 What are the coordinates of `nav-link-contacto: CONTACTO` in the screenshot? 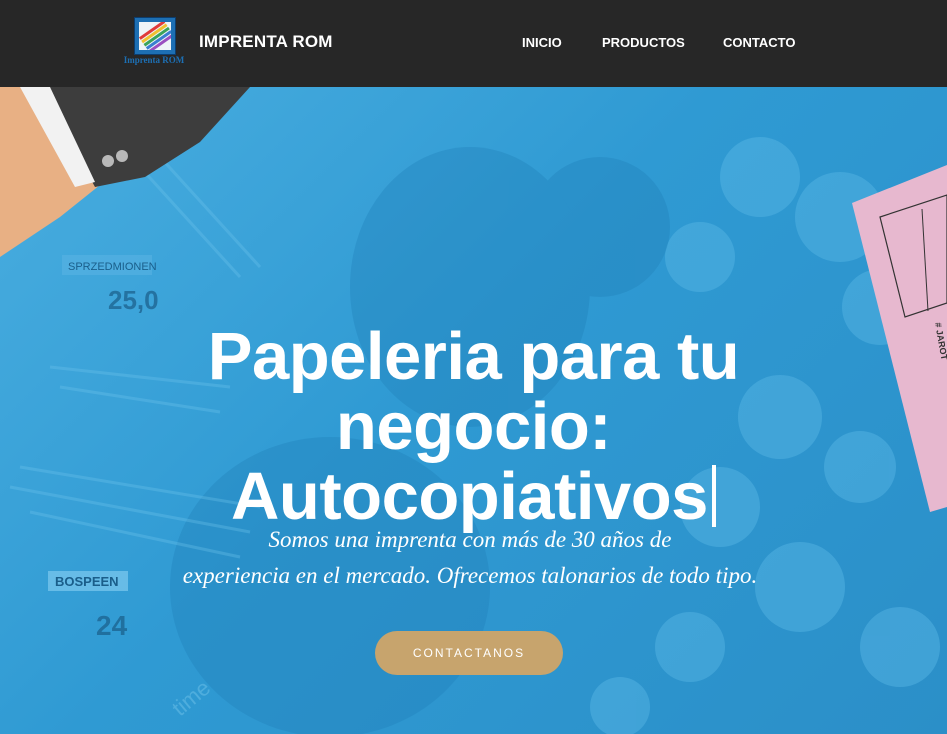 It's located at (759, 42).